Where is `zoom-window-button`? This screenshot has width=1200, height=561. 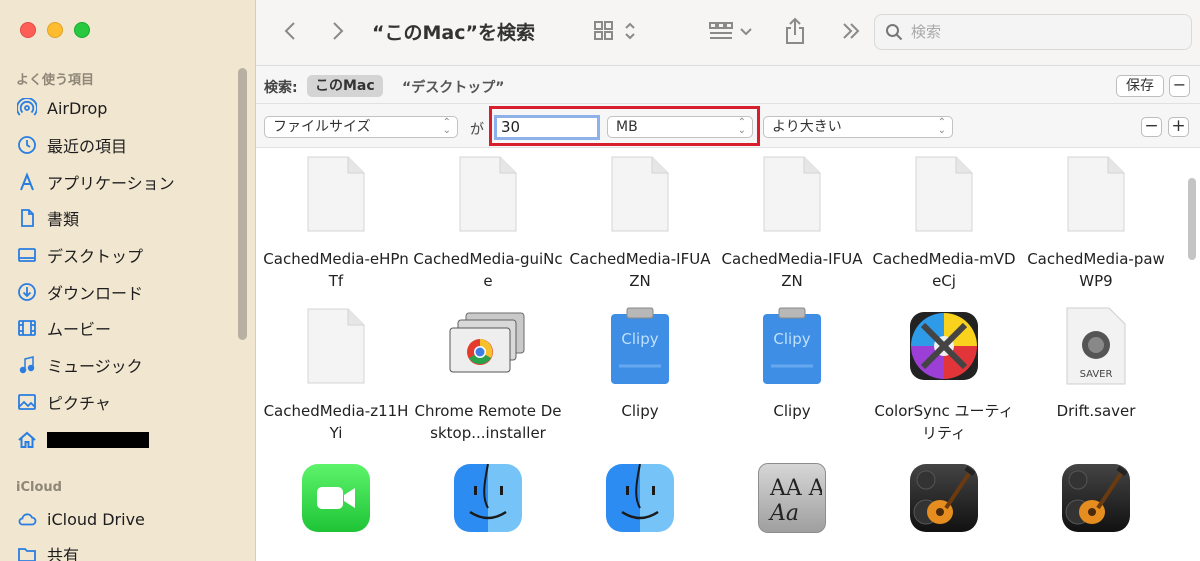
zoom-window-button is located at coordinates (82, 30).